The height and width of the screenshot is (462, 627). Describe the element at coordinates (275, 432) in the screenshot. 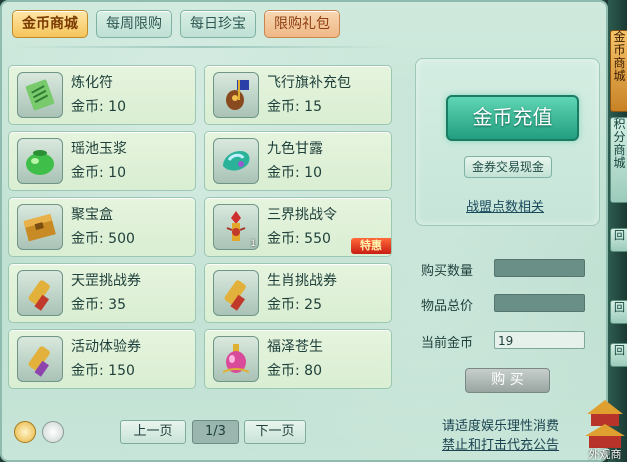

I see `next-page-button: 下一页` at that location.